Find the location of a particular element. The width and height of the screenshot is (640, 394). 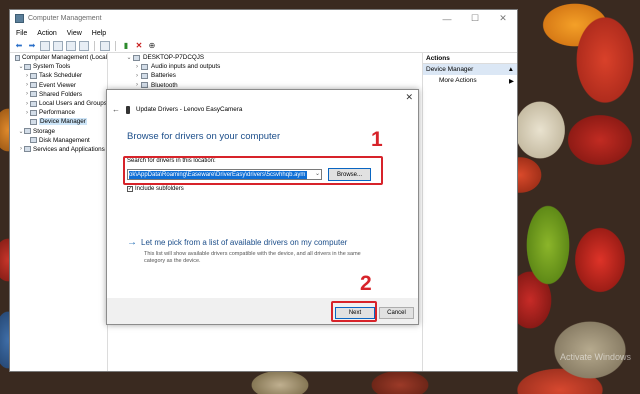

tree-item: Computer Management (Local is located at coordinates (58, 57).